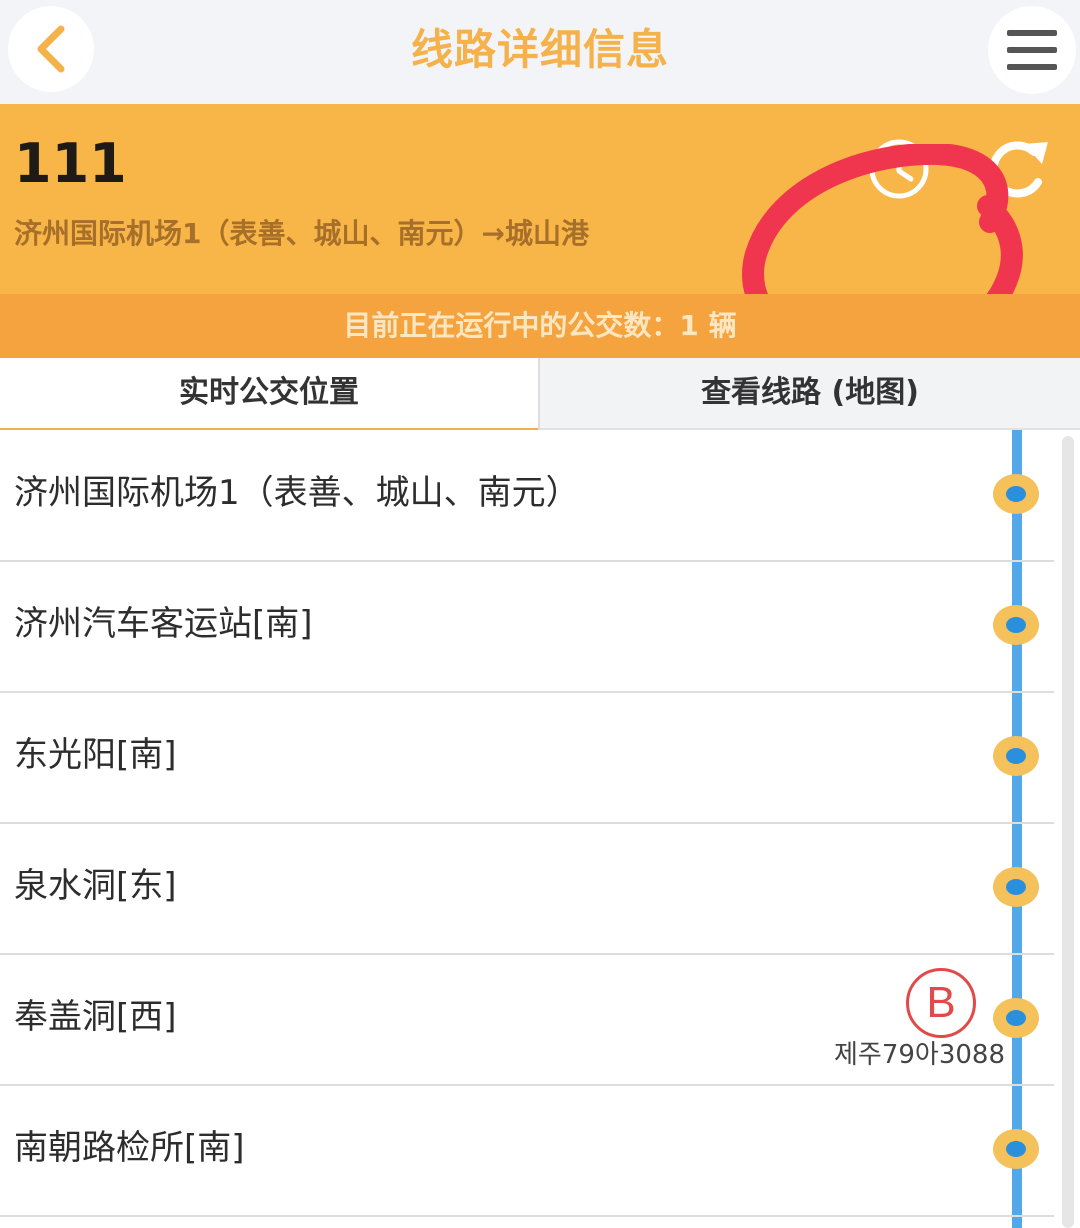  Describe the element at coordinates (70, 163) in the screenshot. I see `route-number: 111` at that location.